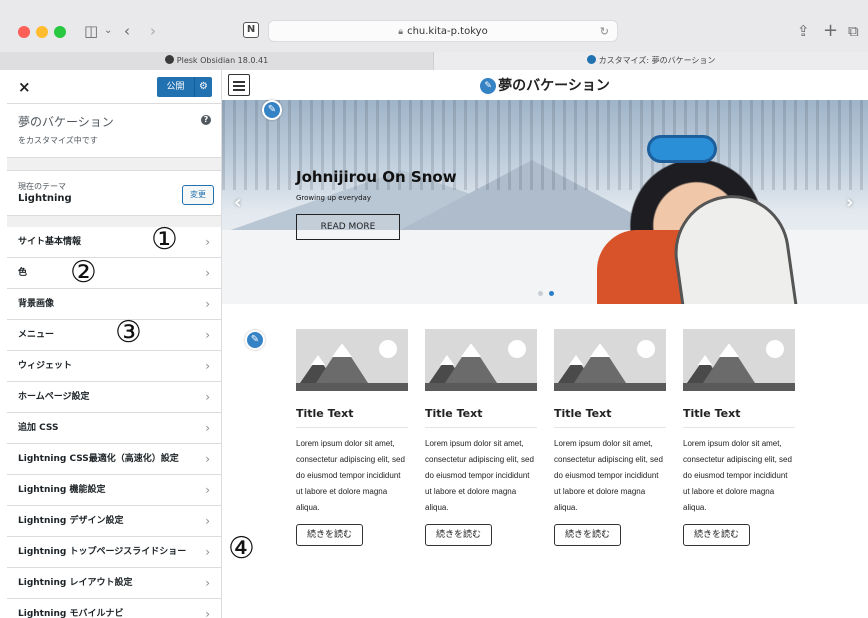 This screenshot has width=868, height=618. What do you see at coordinates (348, 227) in the screenshot?
I see `read-more-button: READ MORE` at bounding box center [348, 227].